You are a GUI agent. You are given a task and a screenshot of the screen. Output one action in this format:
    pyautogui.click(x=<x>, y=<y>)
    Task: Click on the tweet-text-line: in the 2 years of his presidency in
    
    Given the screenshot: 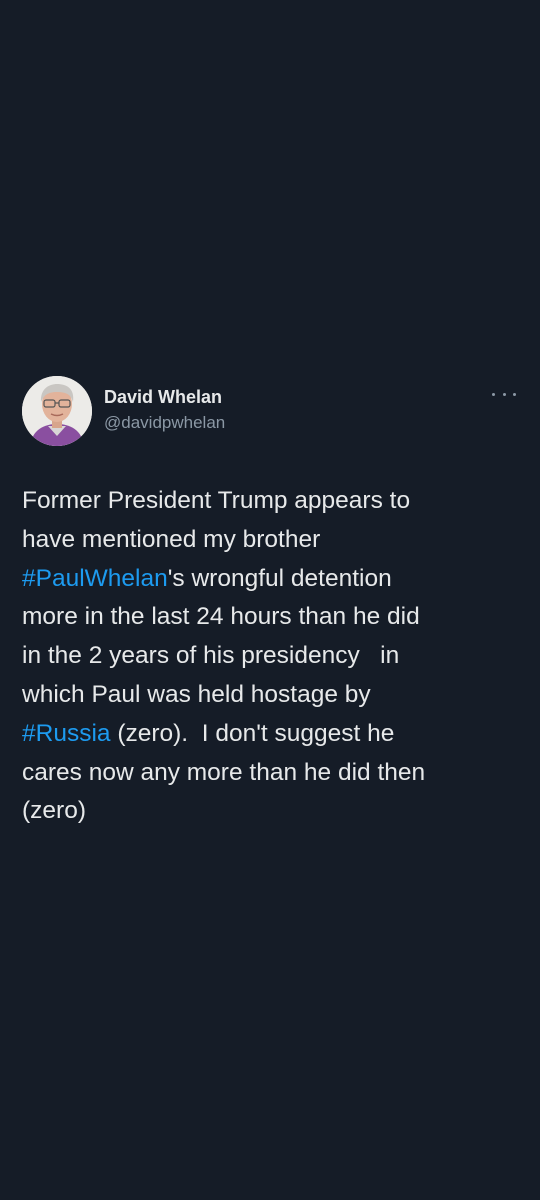 What is the action you would take?
    pyautogui.click(x=272, y=656)
    